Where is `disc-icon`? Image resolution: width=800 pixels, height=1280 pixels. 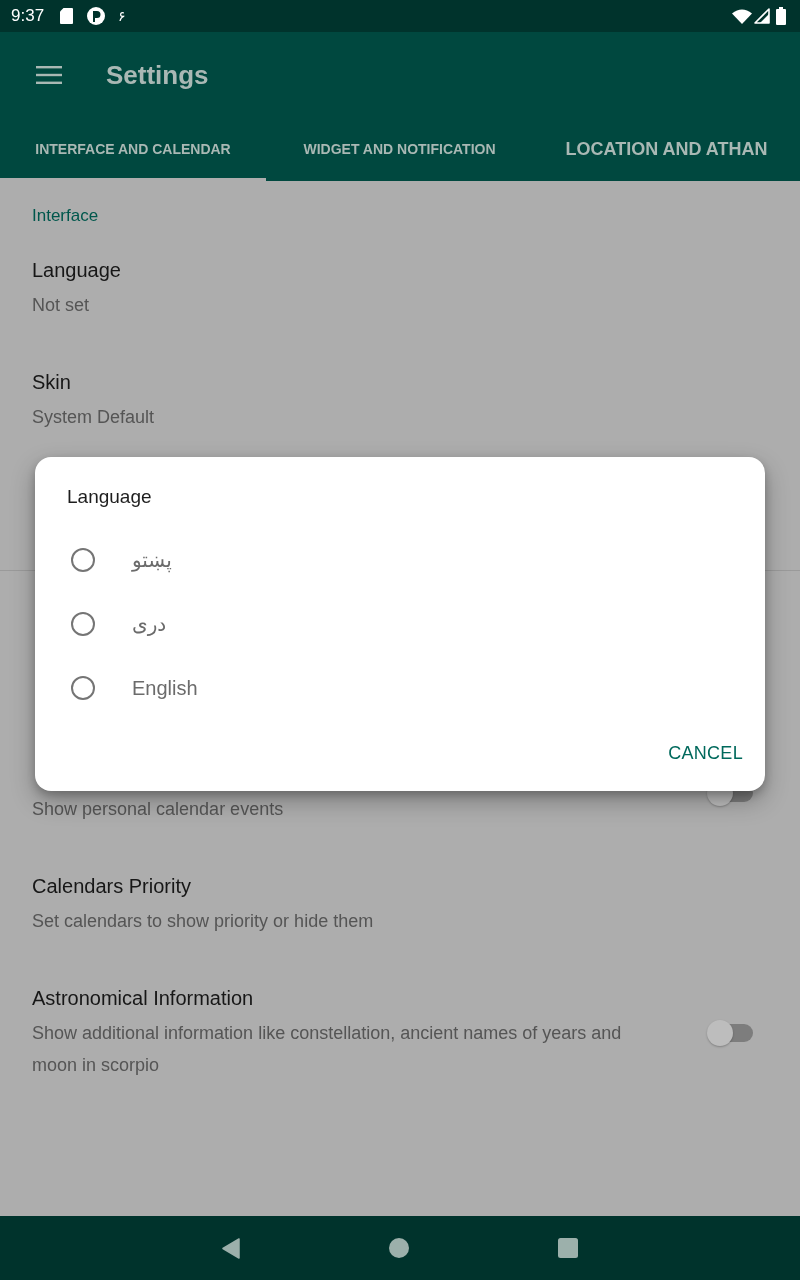 disc-icon is located at coordinates (96, 16).